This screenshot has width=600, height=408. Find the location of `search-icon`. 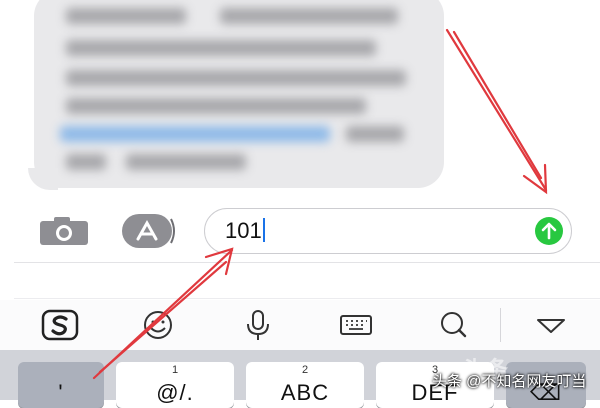

search-icon is located at coordinates (454, 325).